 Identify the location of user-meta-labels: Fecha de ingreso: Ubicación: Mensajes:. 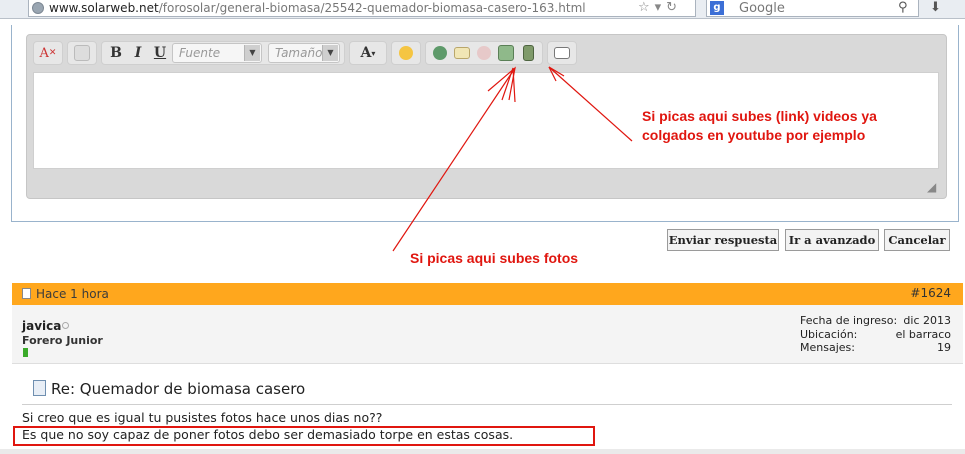
(848, 334).